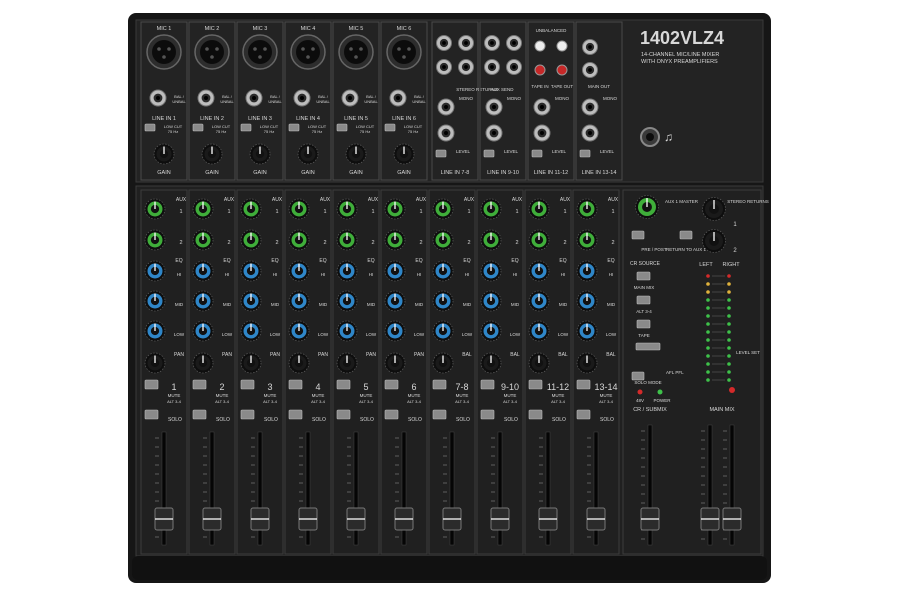 This screenshot has height=600, width=900. What do you see at coordinates (540, 70) in the screenshot?
I see `rca-tape-in-right` at bounding box center [540, 70].